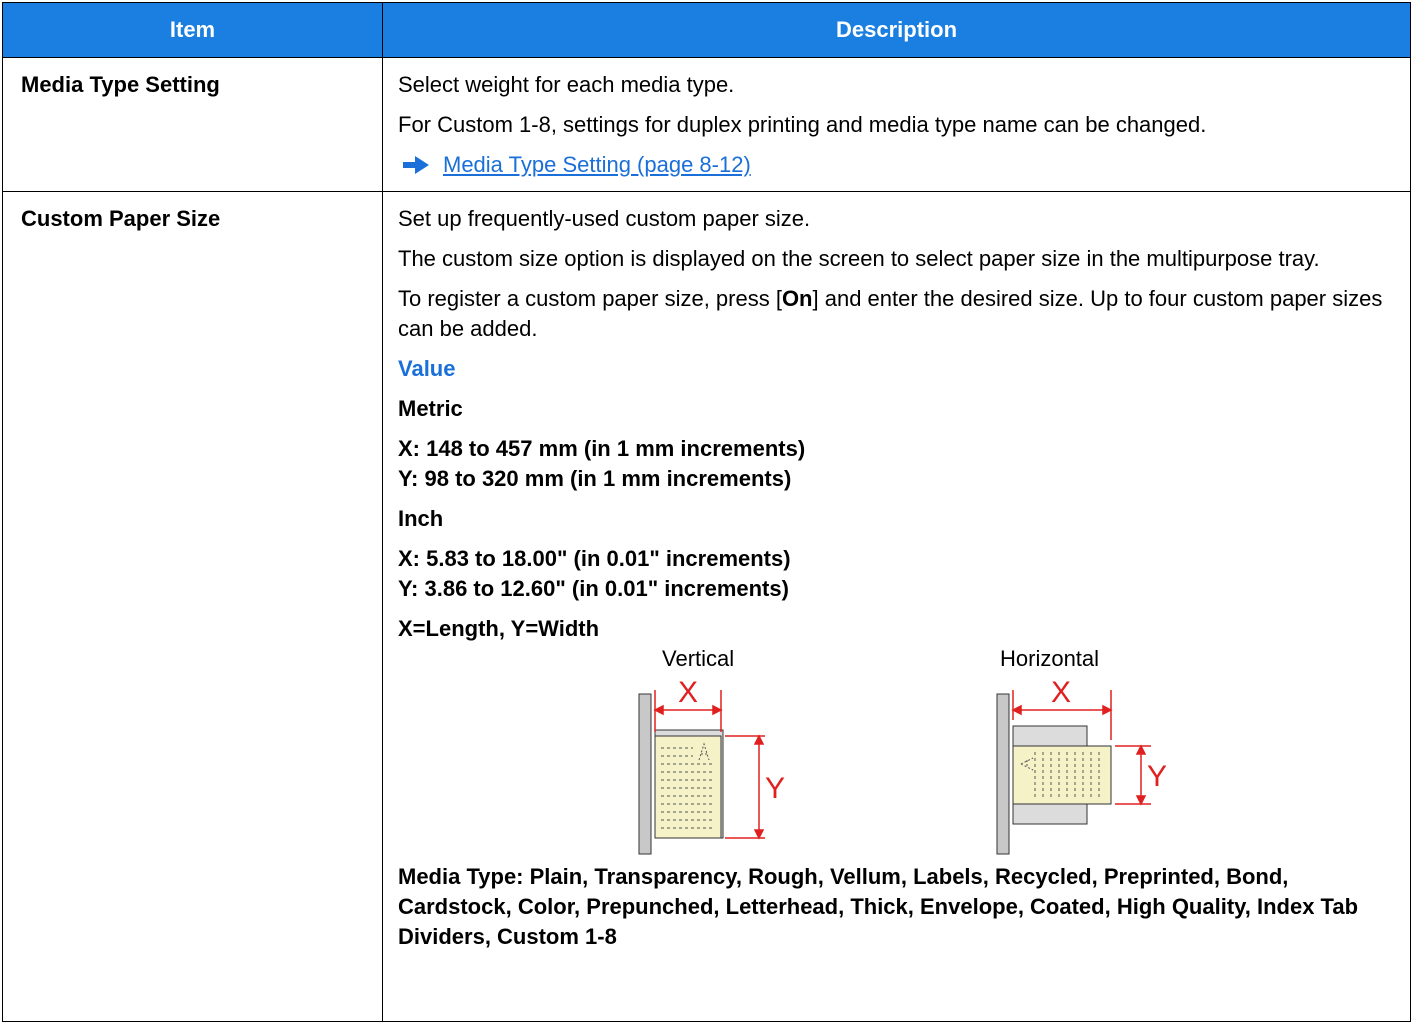 The width and height of the screenshot is (1415, 1024). What do you see at coordinates (688, 694) in the screenshot?
I see `vertical-x-label: X` at bounding box center [688, 694].